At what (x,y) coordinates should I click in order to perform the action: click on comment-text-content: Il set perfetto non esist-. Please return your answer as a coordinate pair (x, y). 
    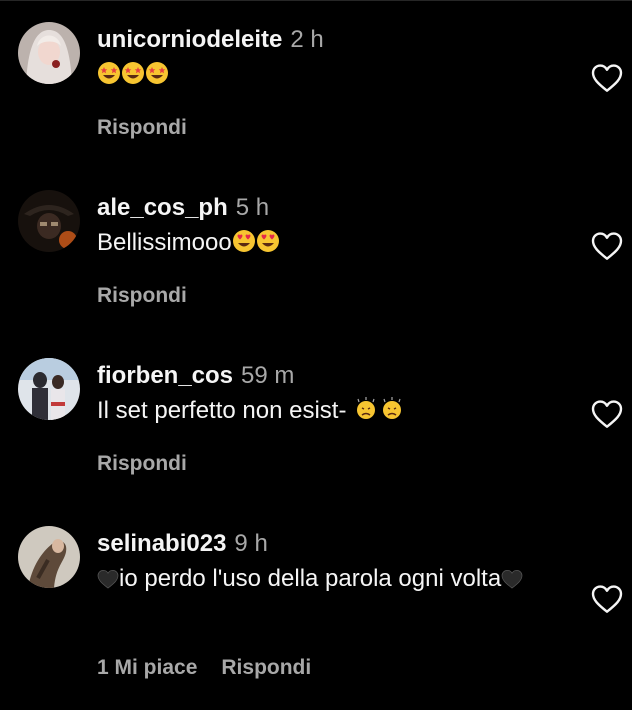
    Looking at the image, I should click on (225, 410).